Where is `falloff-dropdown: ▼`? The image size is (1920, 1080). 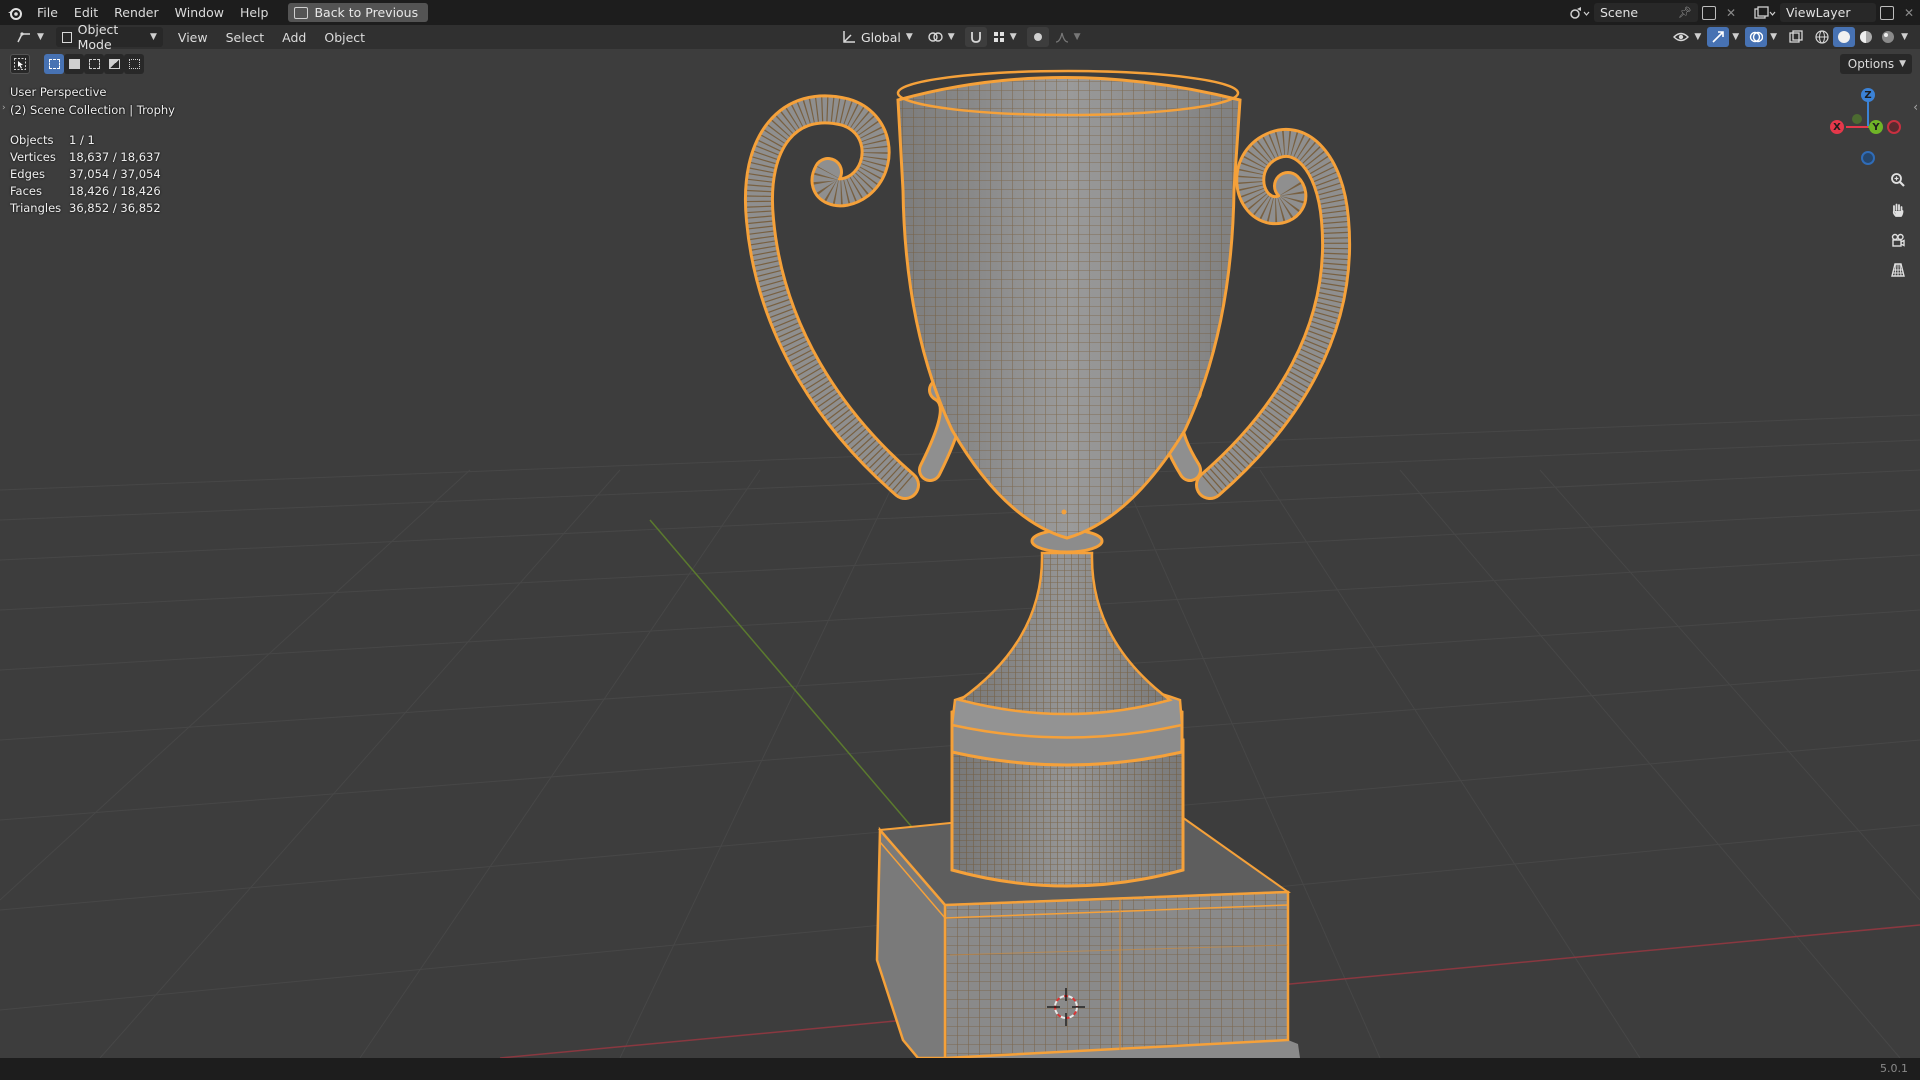 falloff-dropdown: ▼ is located at coordinates (1068, 37).